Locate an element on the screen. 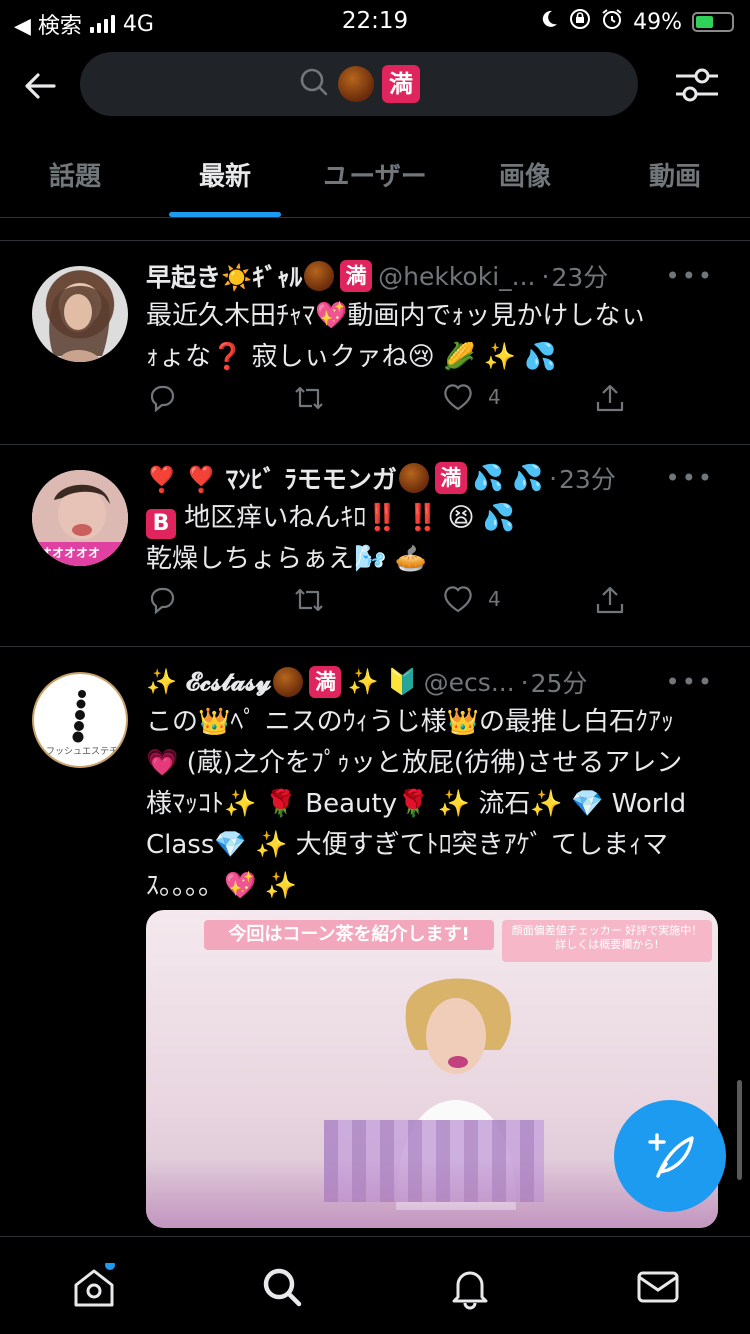  rotation-lock-icon is located at coordinates (580, 22).